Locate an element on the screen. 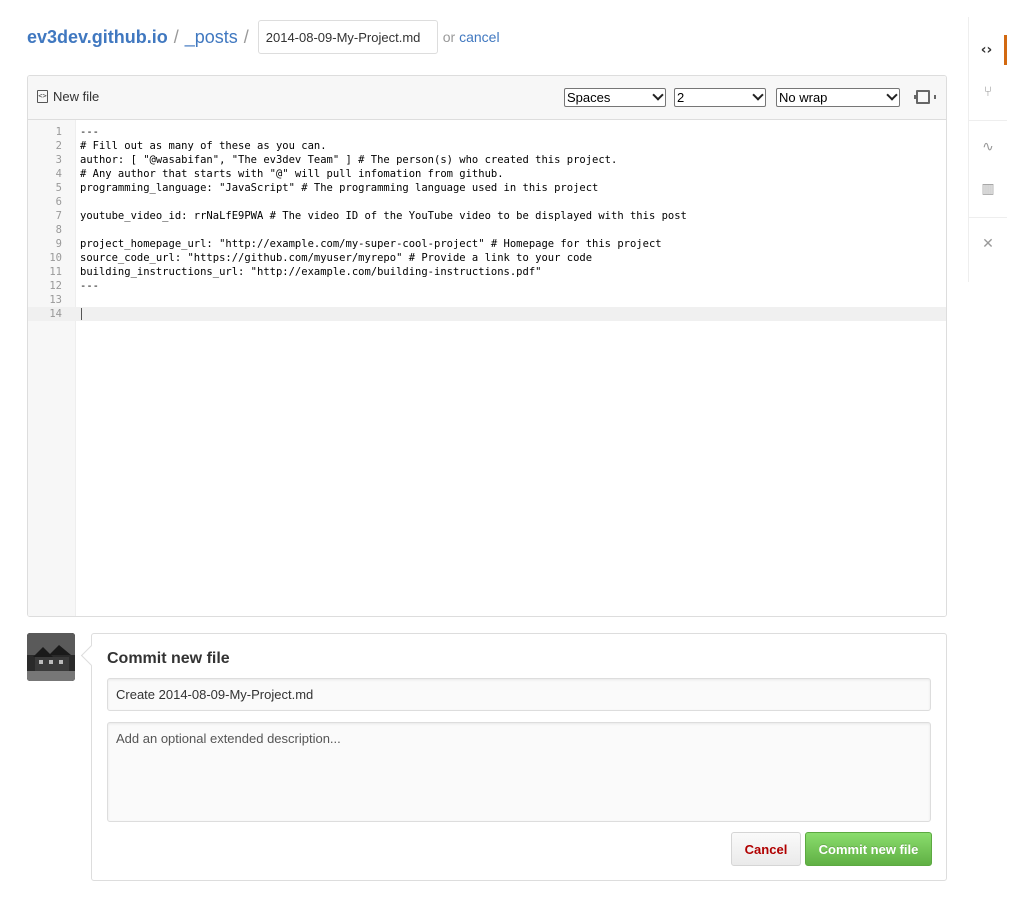 The image size is (1027, 901). line-number: 7 is located at coordinates (58, 216).